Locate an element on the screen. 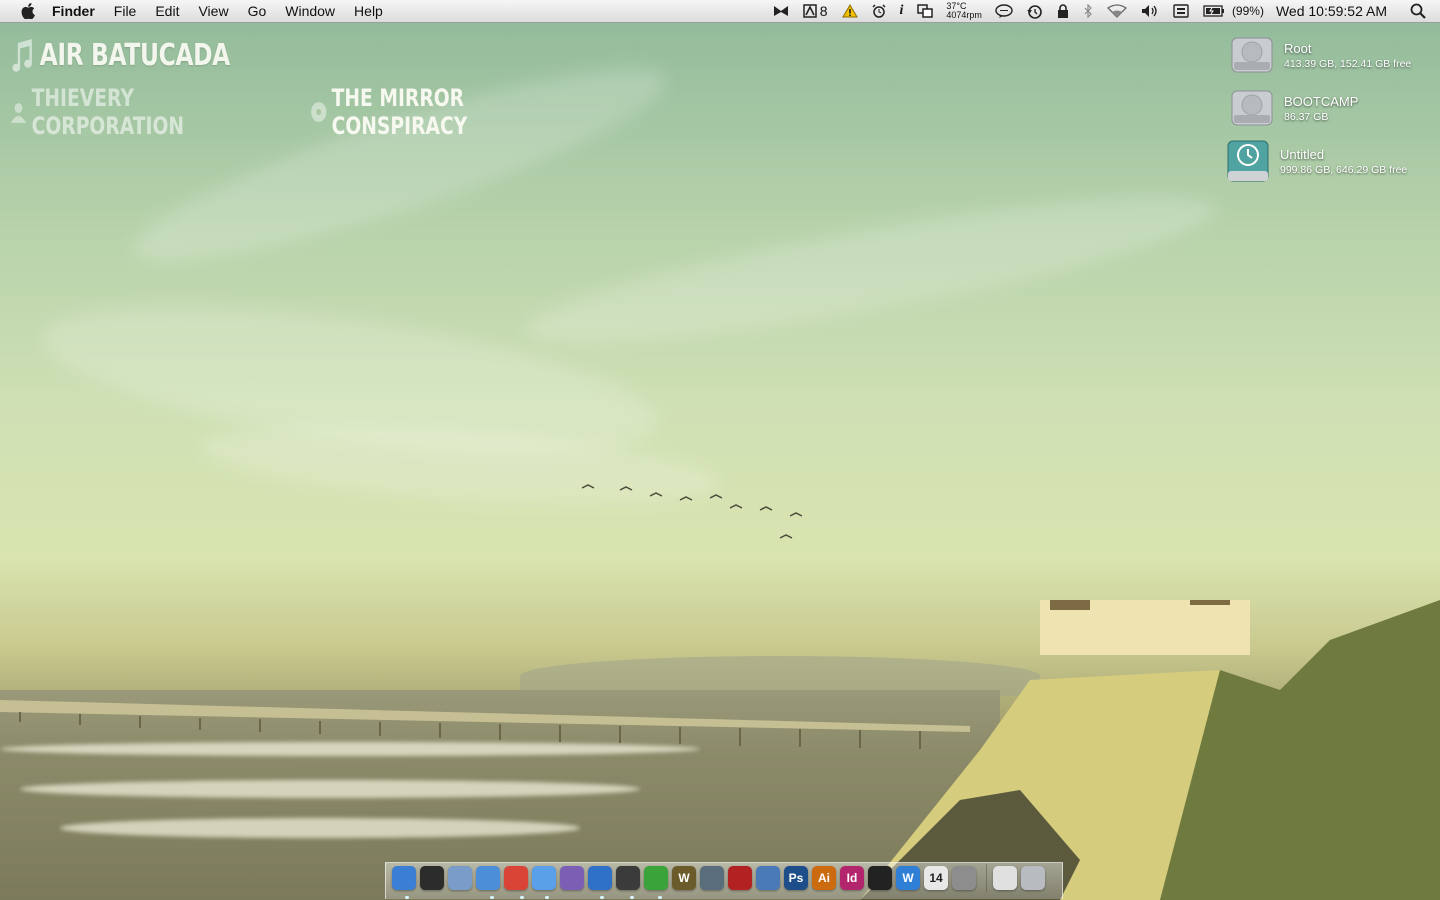  status-area: 8 i 37°C 4074rpm (99%) Wed 10:59:52 AM is located at coordinates (1103, 11).